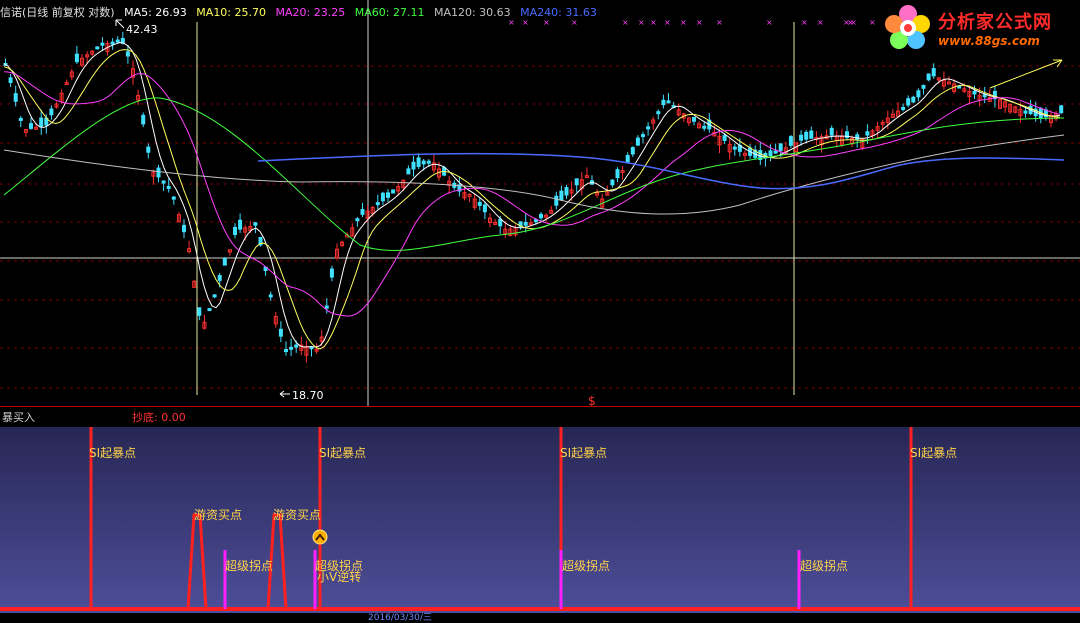  I want to click on si-label-1: SI起暴点, so click(113, 453).